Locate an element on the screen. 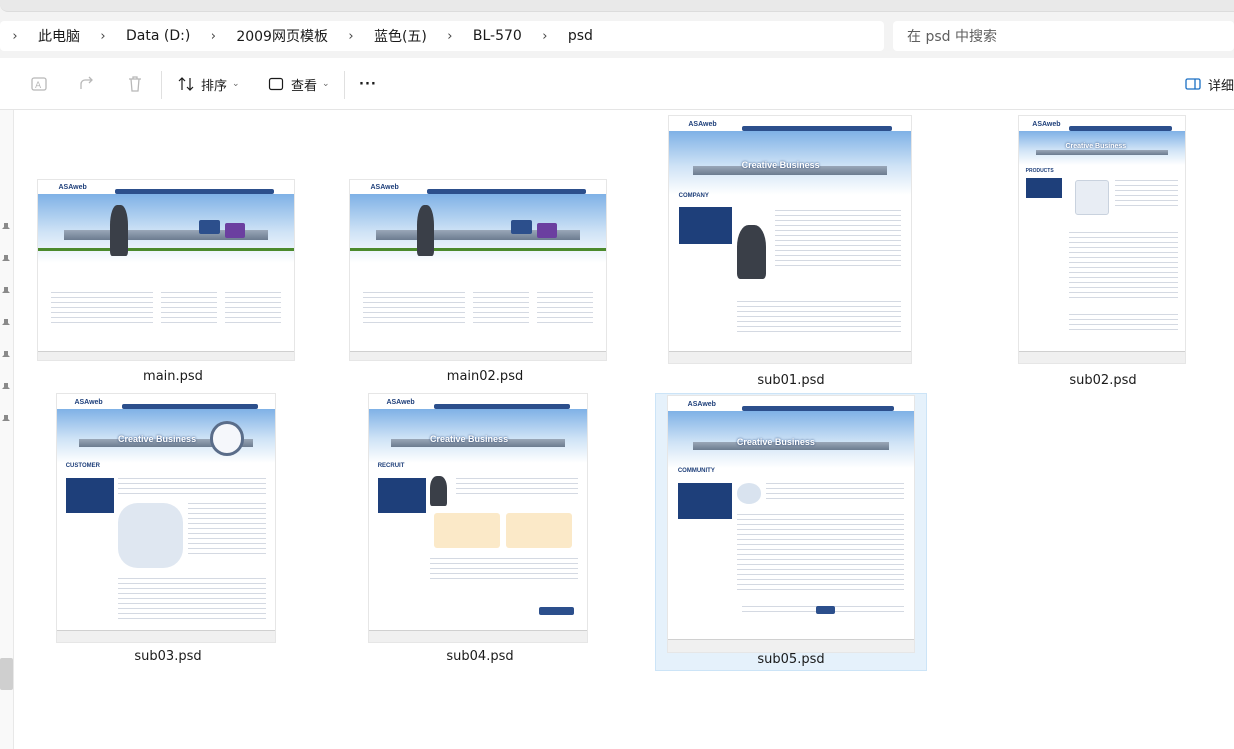 The image size is (1234, 749). more-options-button: ··· is located at coordinates (368, 84).